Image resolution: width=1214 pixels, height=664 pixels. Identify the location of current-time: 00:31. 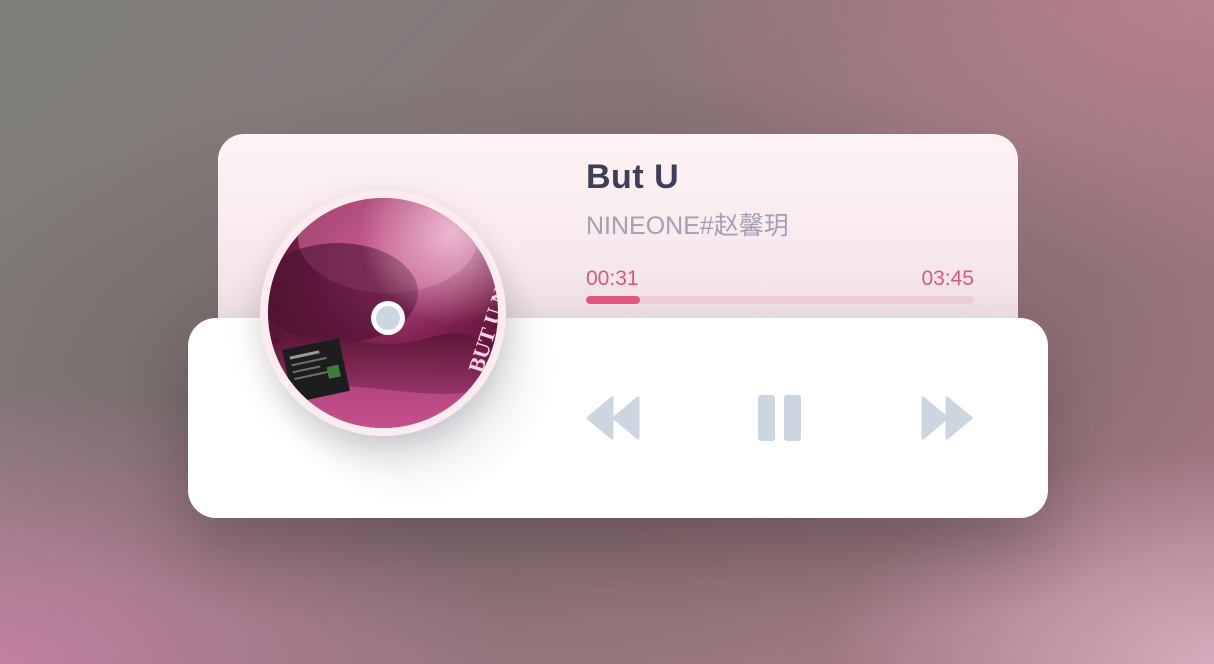
(612, 278).